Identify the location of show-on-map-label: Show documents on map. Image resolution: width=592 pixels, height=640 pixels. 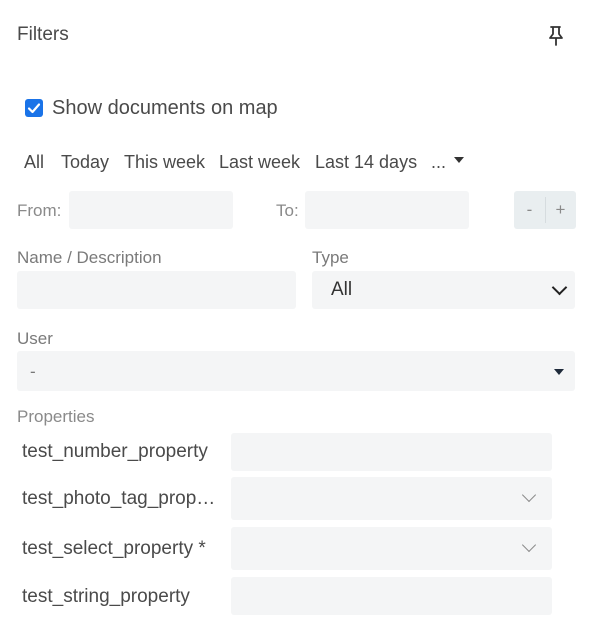
(165, 108).